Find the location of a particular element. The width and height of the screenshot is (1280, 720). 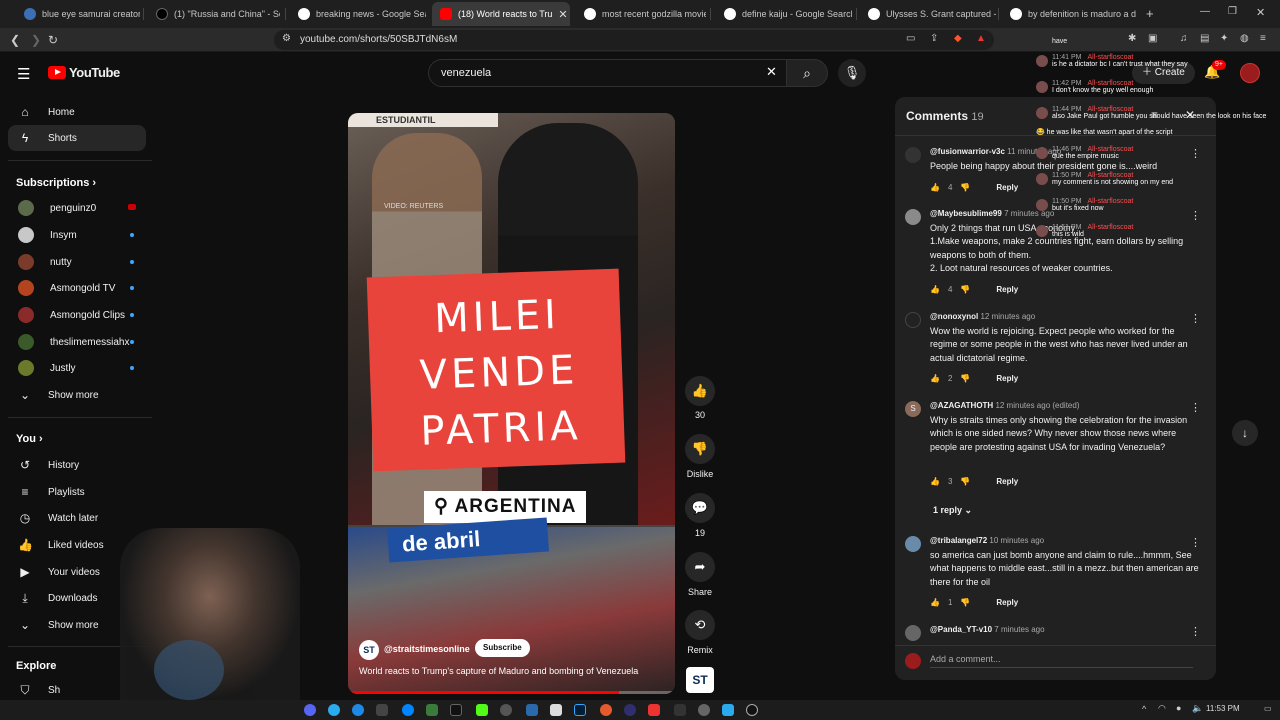

hamburger-icon: ☰ is located at coordinates (23, 74).